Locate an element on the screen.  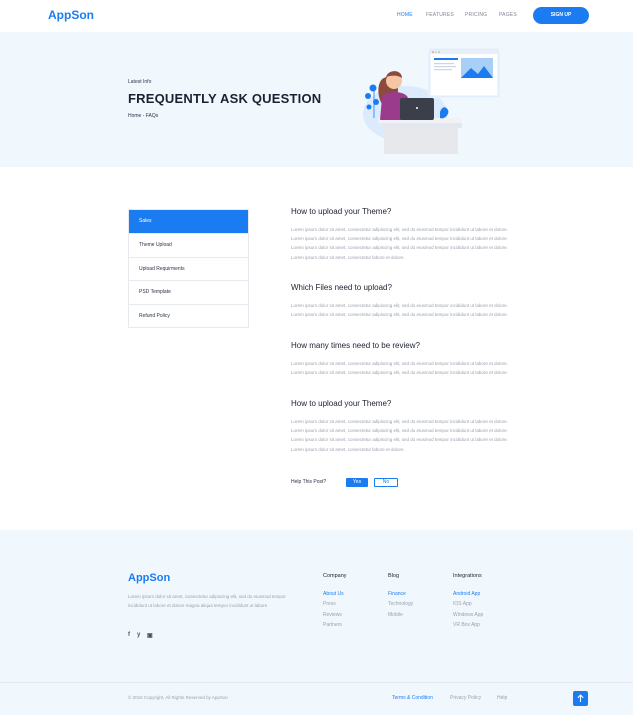
help-link: Help is located at coordinates (502, 698).